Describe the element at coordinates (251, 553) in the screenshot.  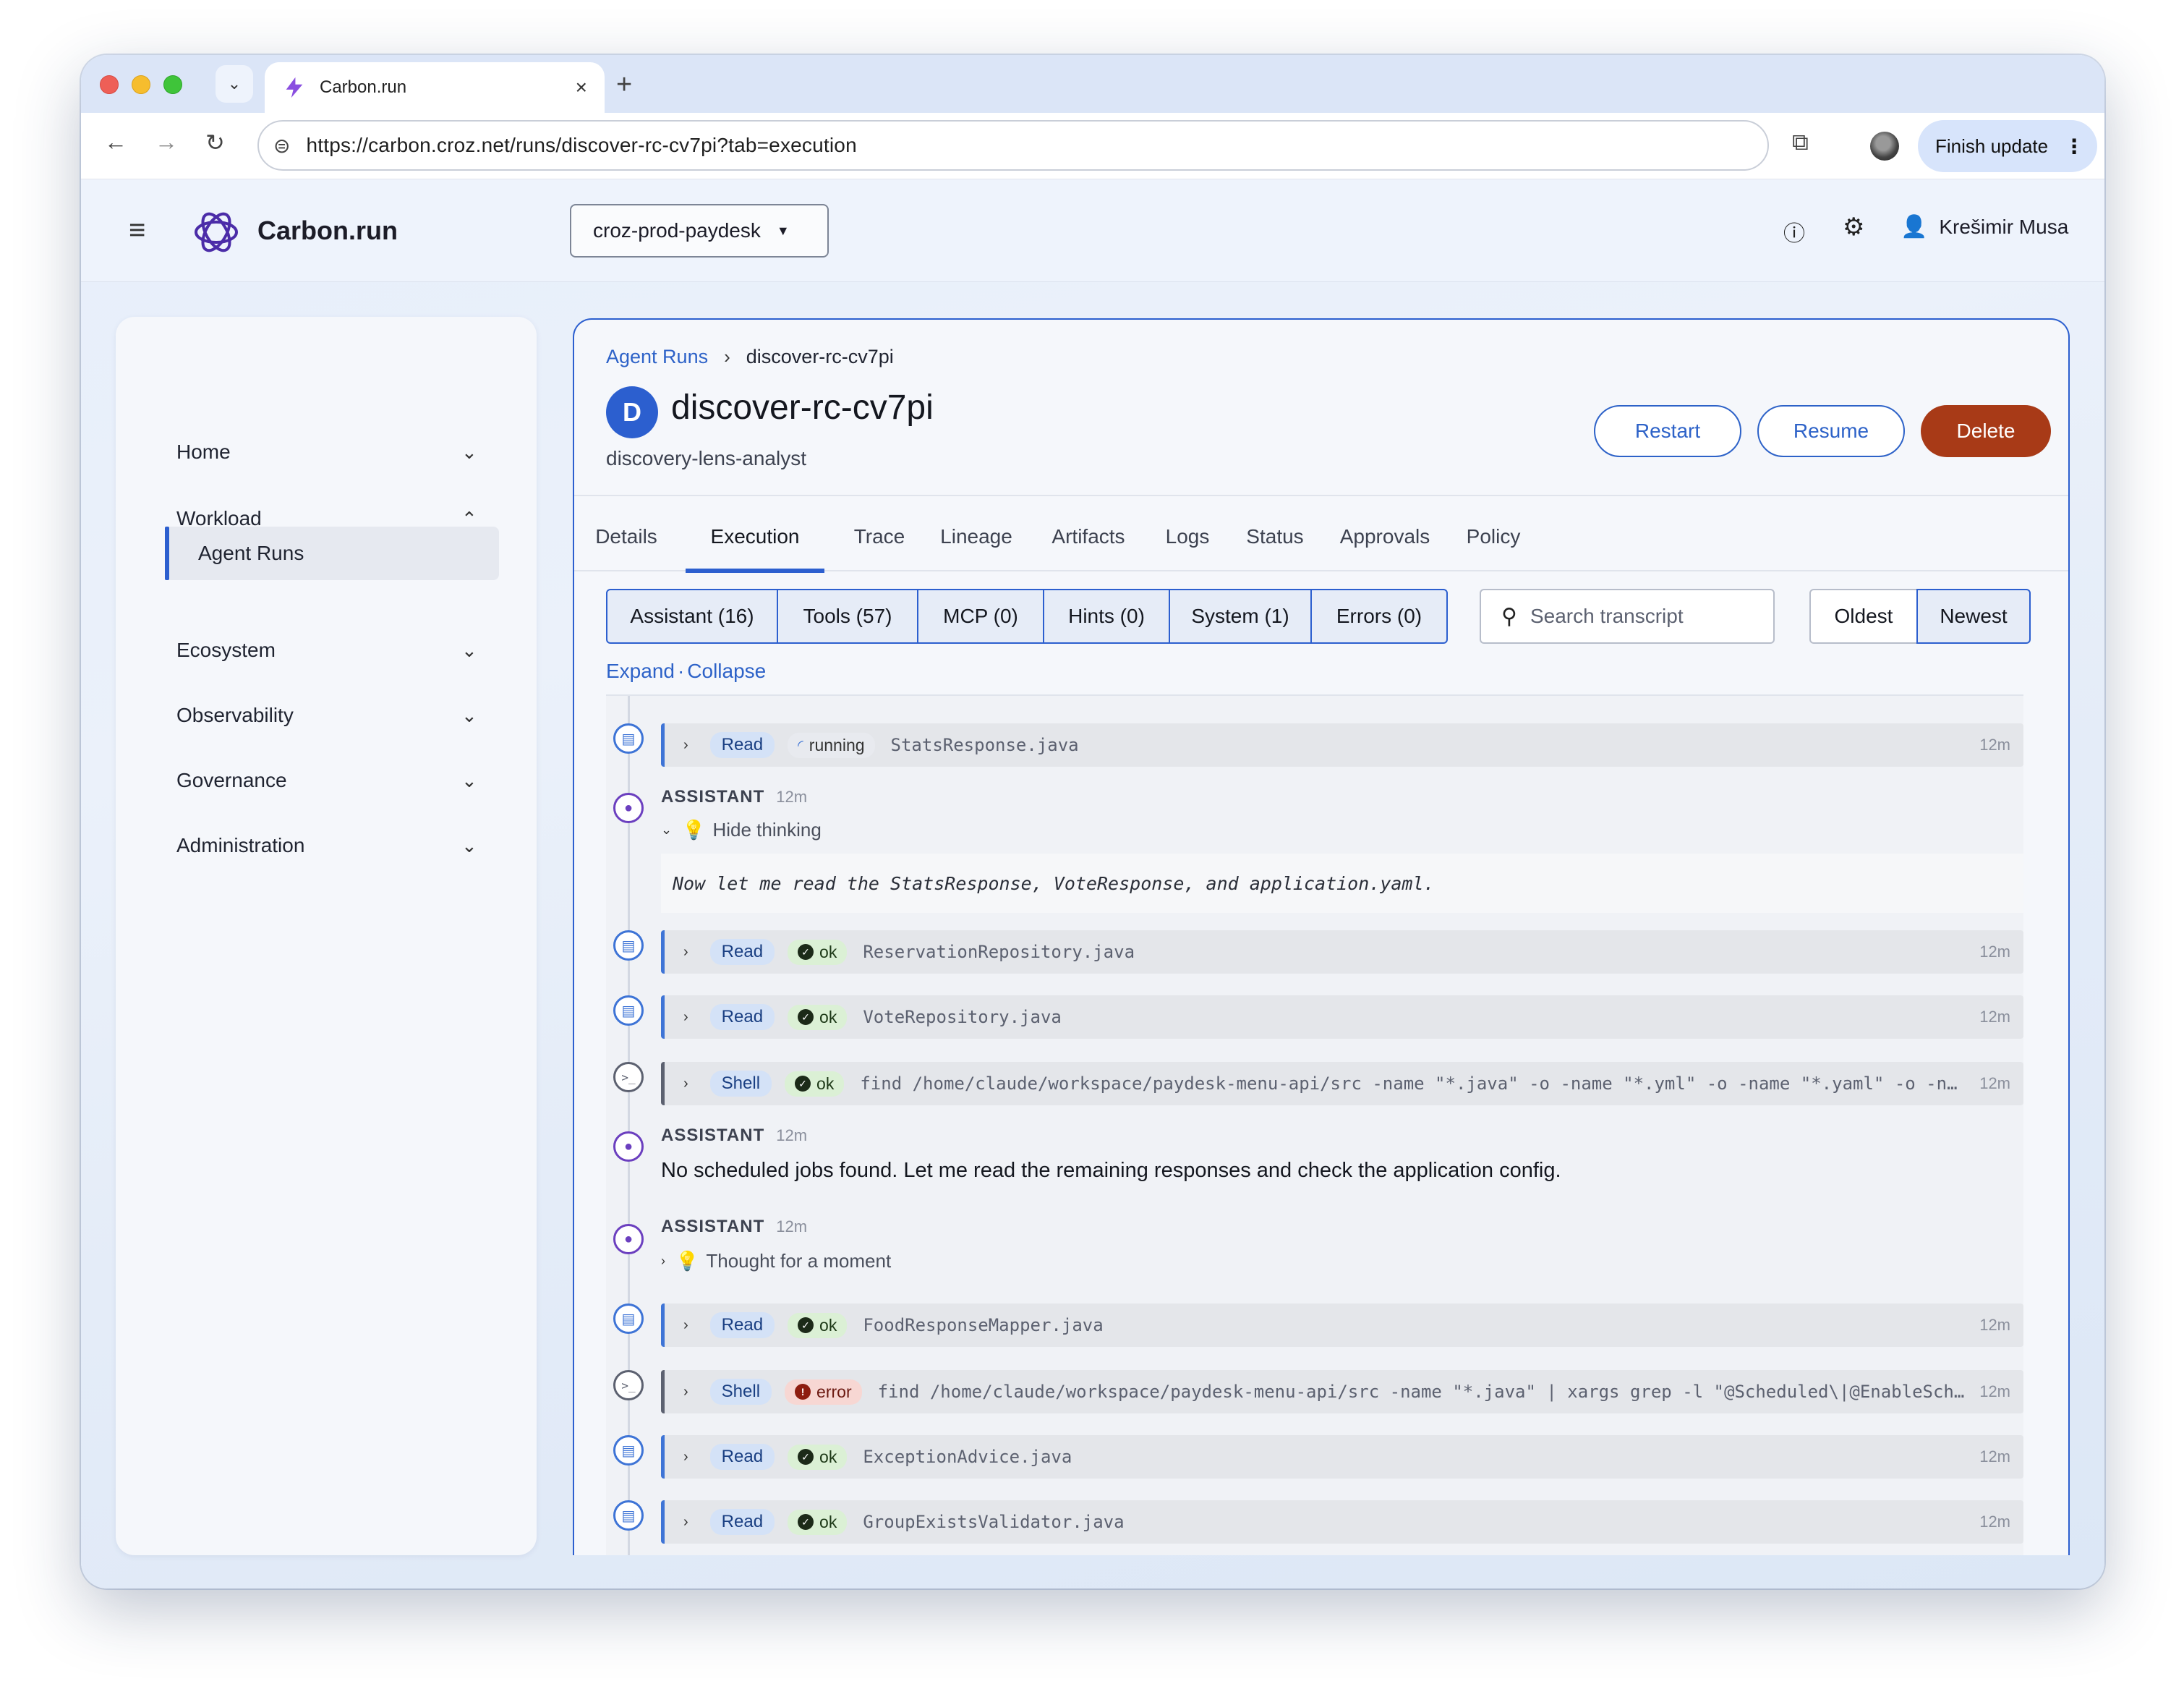
I see `sidebar-item-label: Agent Runs` at that location.